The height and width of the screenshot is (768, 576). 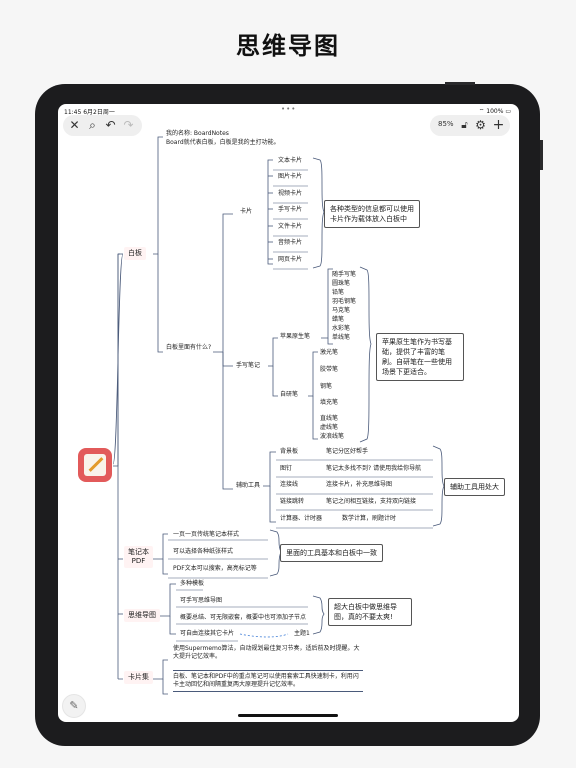 I want to click on cards-note: 各种类型的信息都可以使用卡片作为载体放入白板中, so click(x=372, y=214).